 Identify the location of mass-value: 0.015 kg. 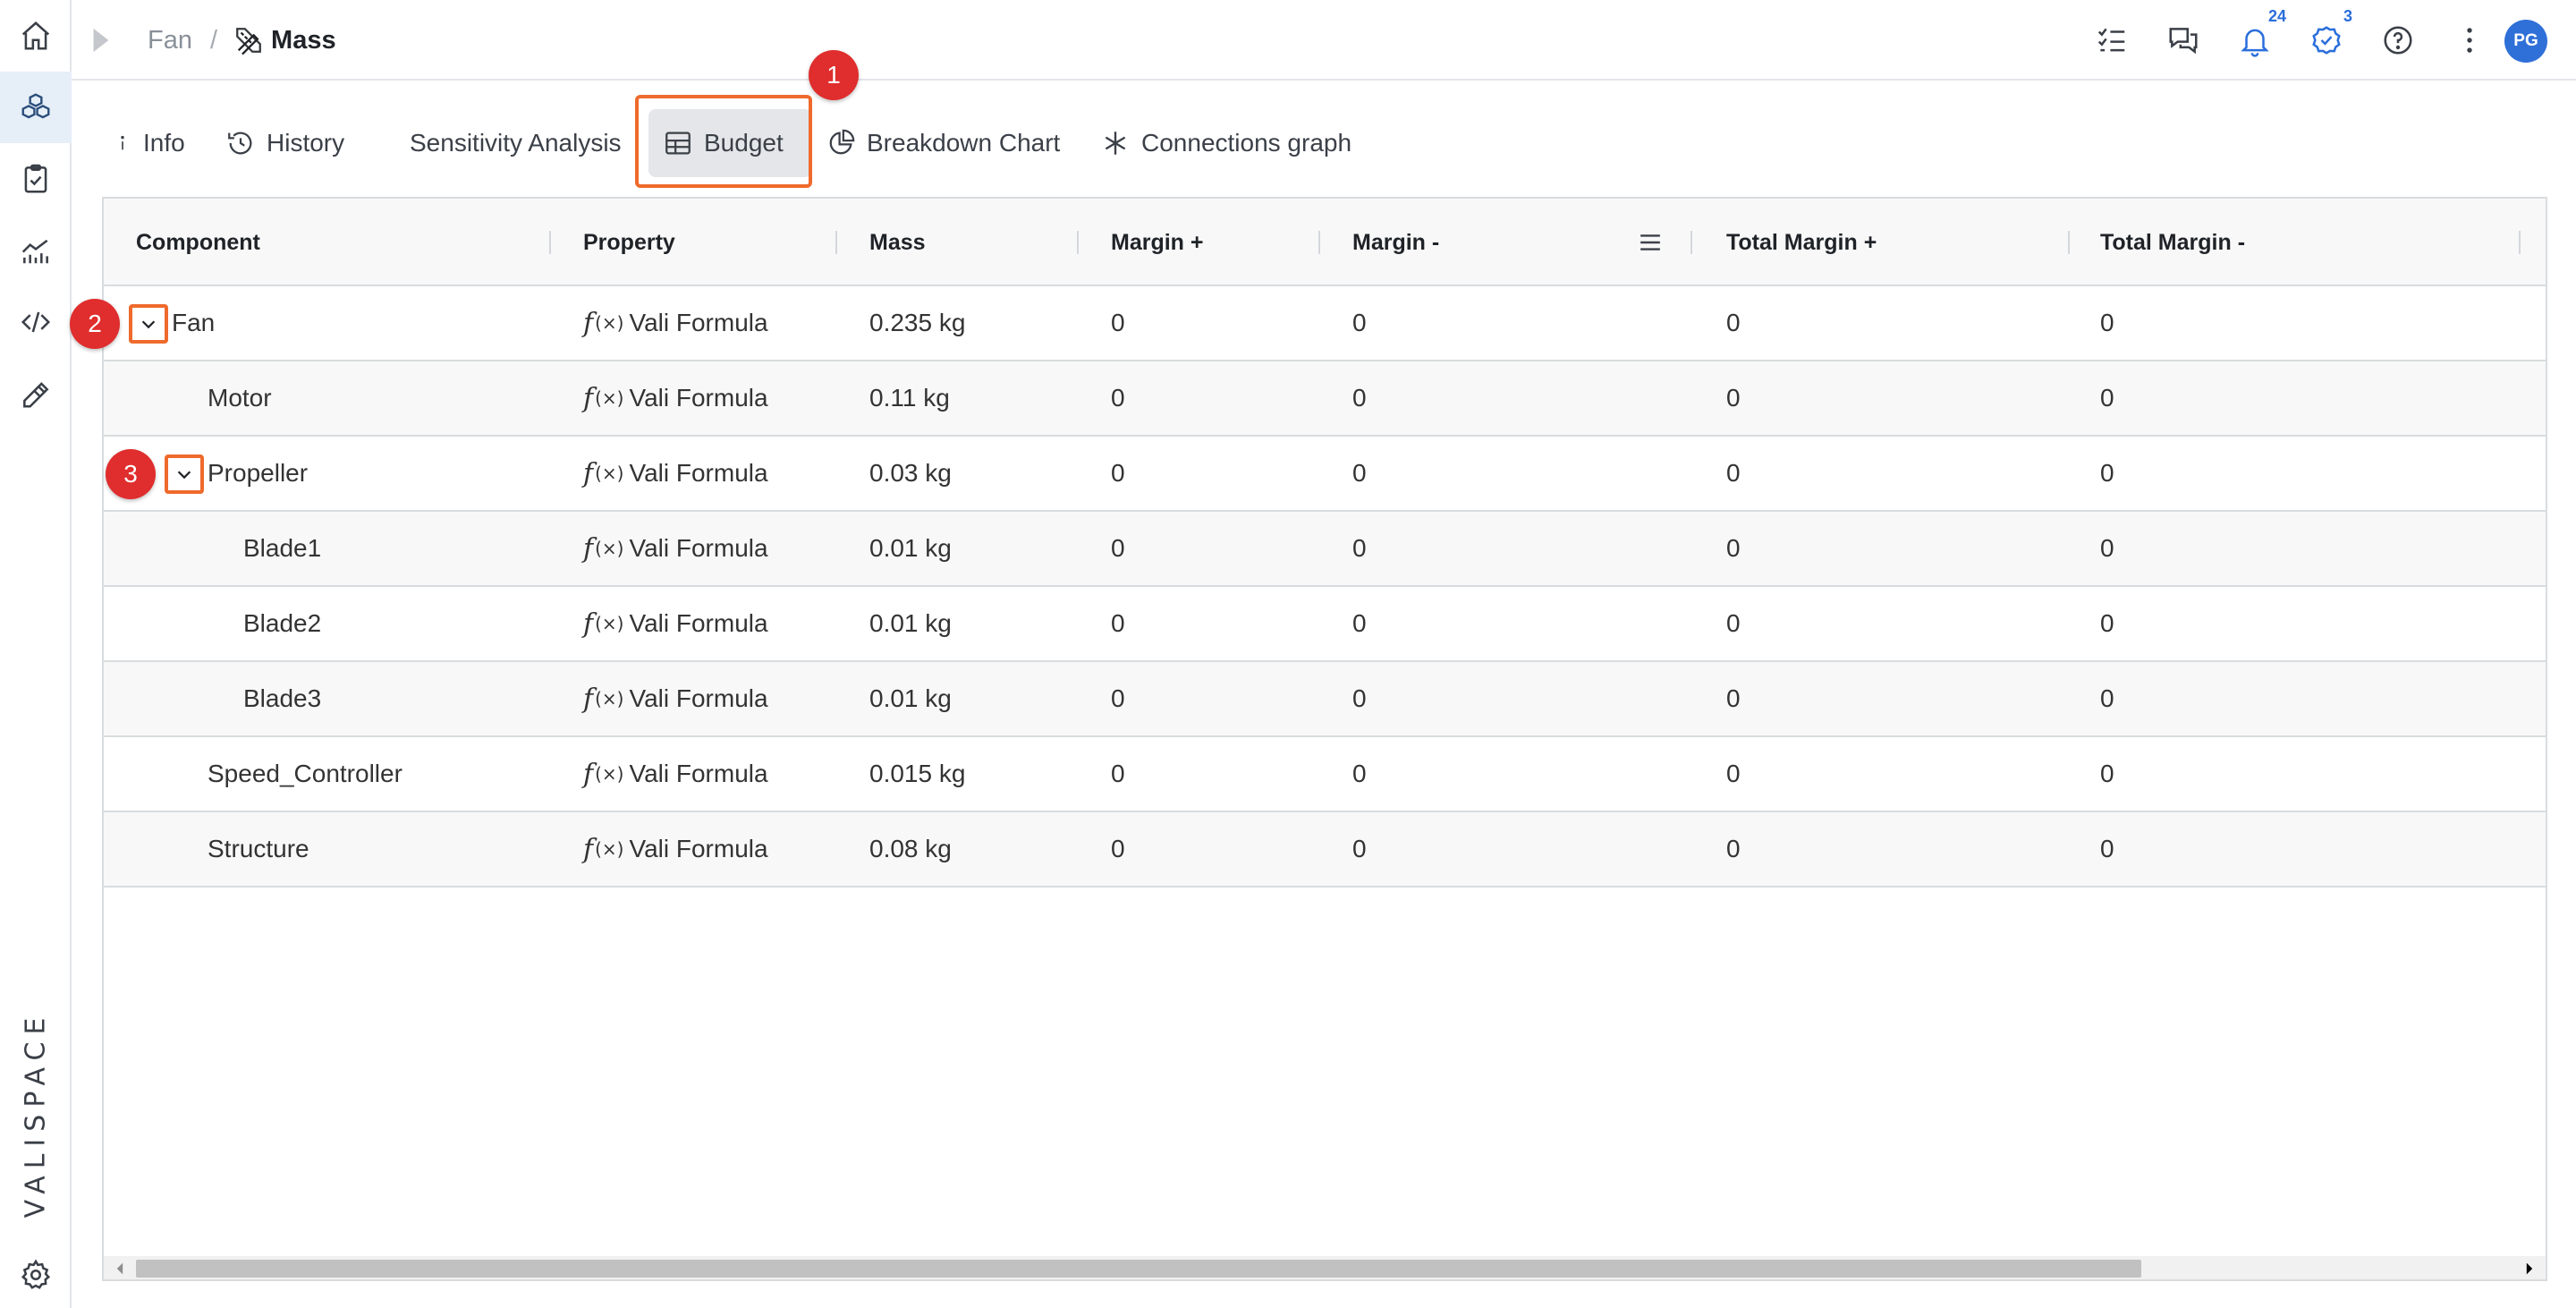
(917, 774).